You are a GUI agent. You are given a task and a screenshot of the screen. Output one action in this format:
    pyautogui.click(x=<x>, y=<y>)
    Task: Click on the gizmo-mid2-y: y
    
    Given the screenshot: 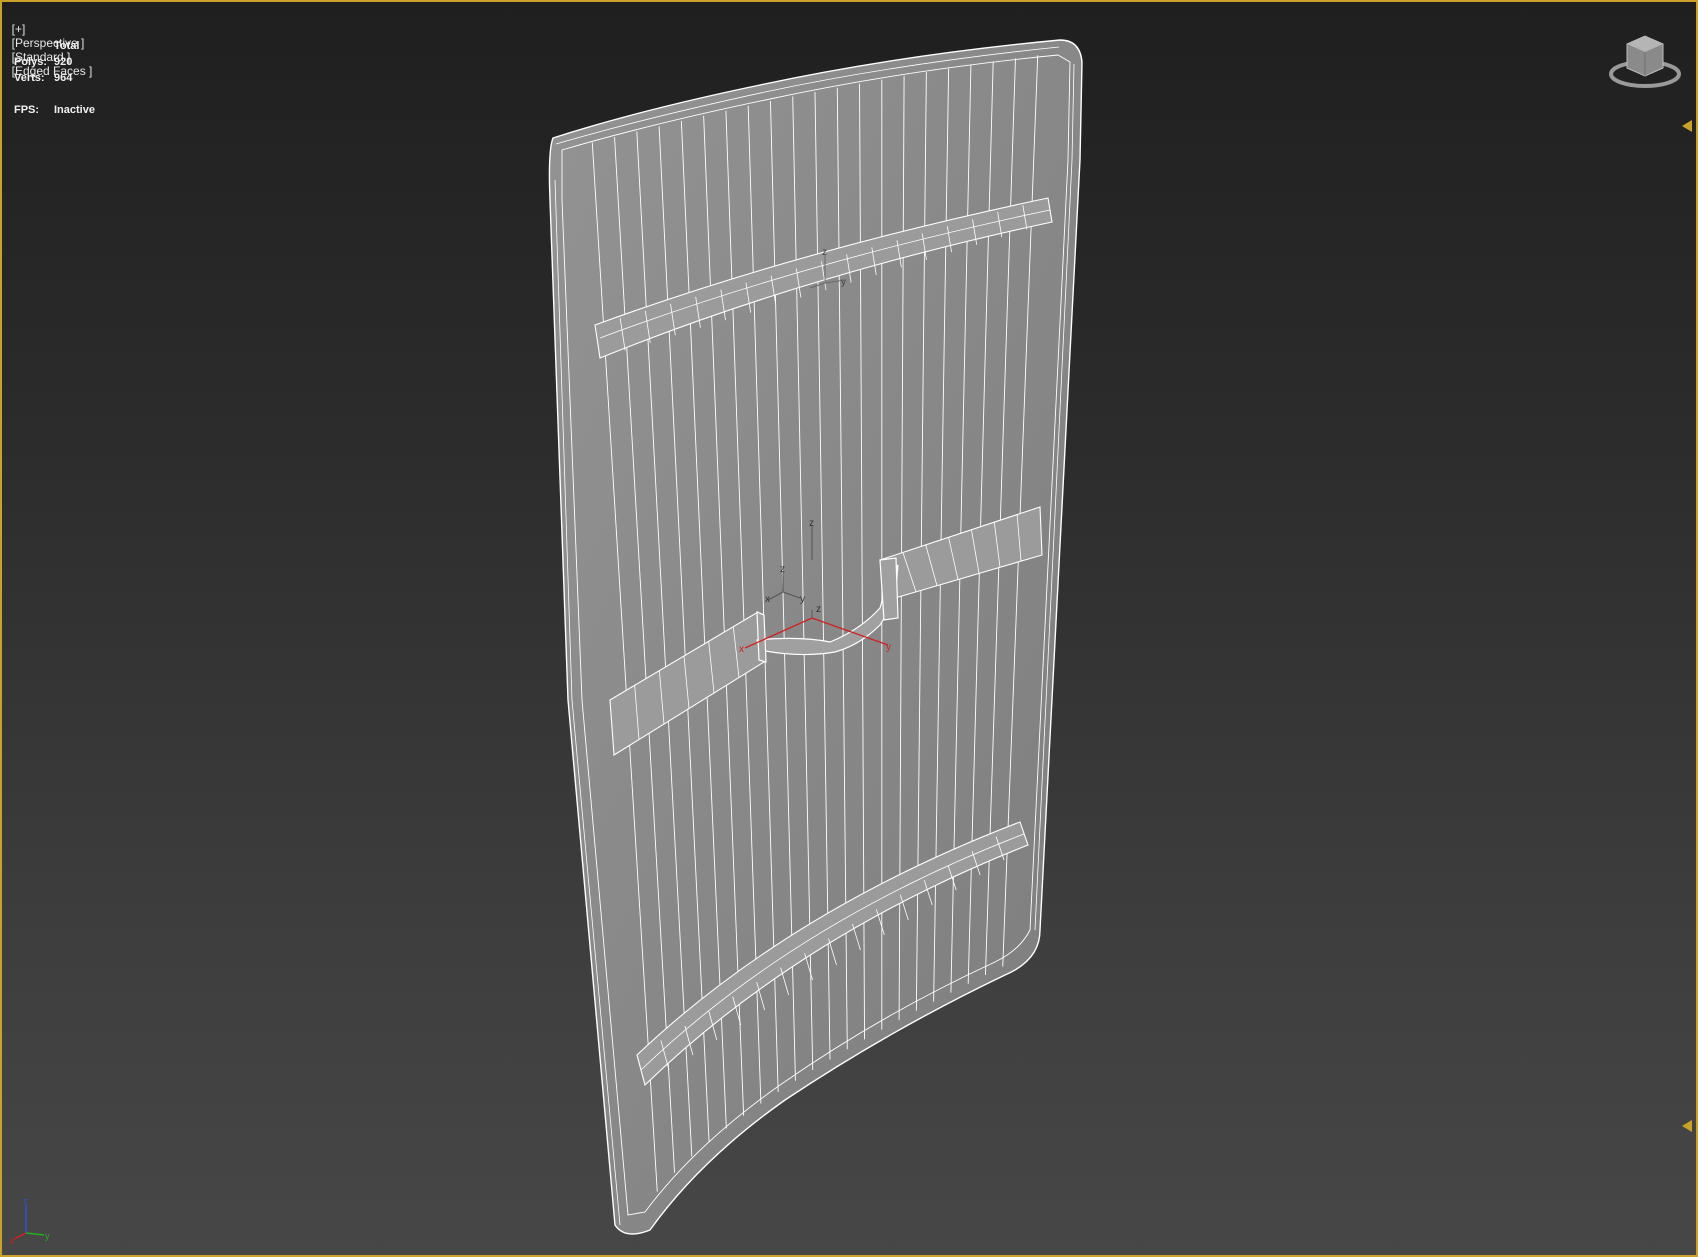 What is the action you would take?
    pyautogui.click(x=802, y=599)
    